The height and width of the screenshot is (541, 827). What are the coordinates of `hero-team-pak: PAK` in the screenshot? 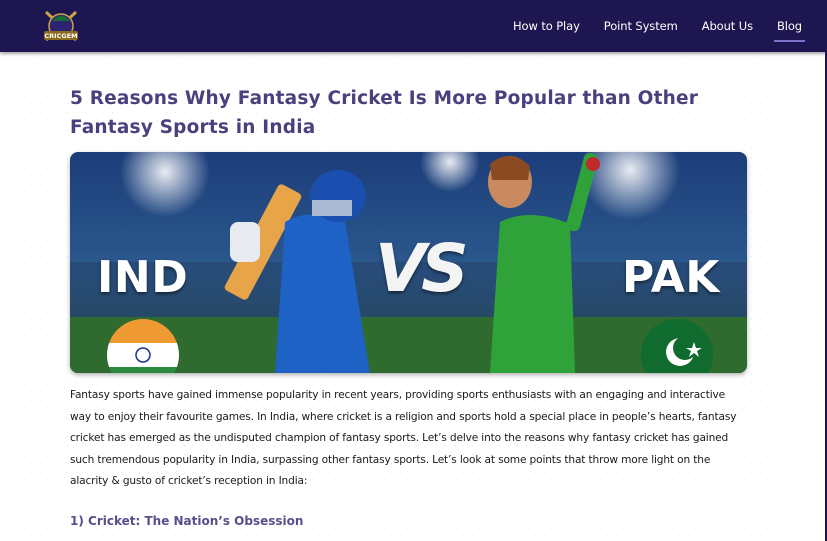 It's located at (671, 277).